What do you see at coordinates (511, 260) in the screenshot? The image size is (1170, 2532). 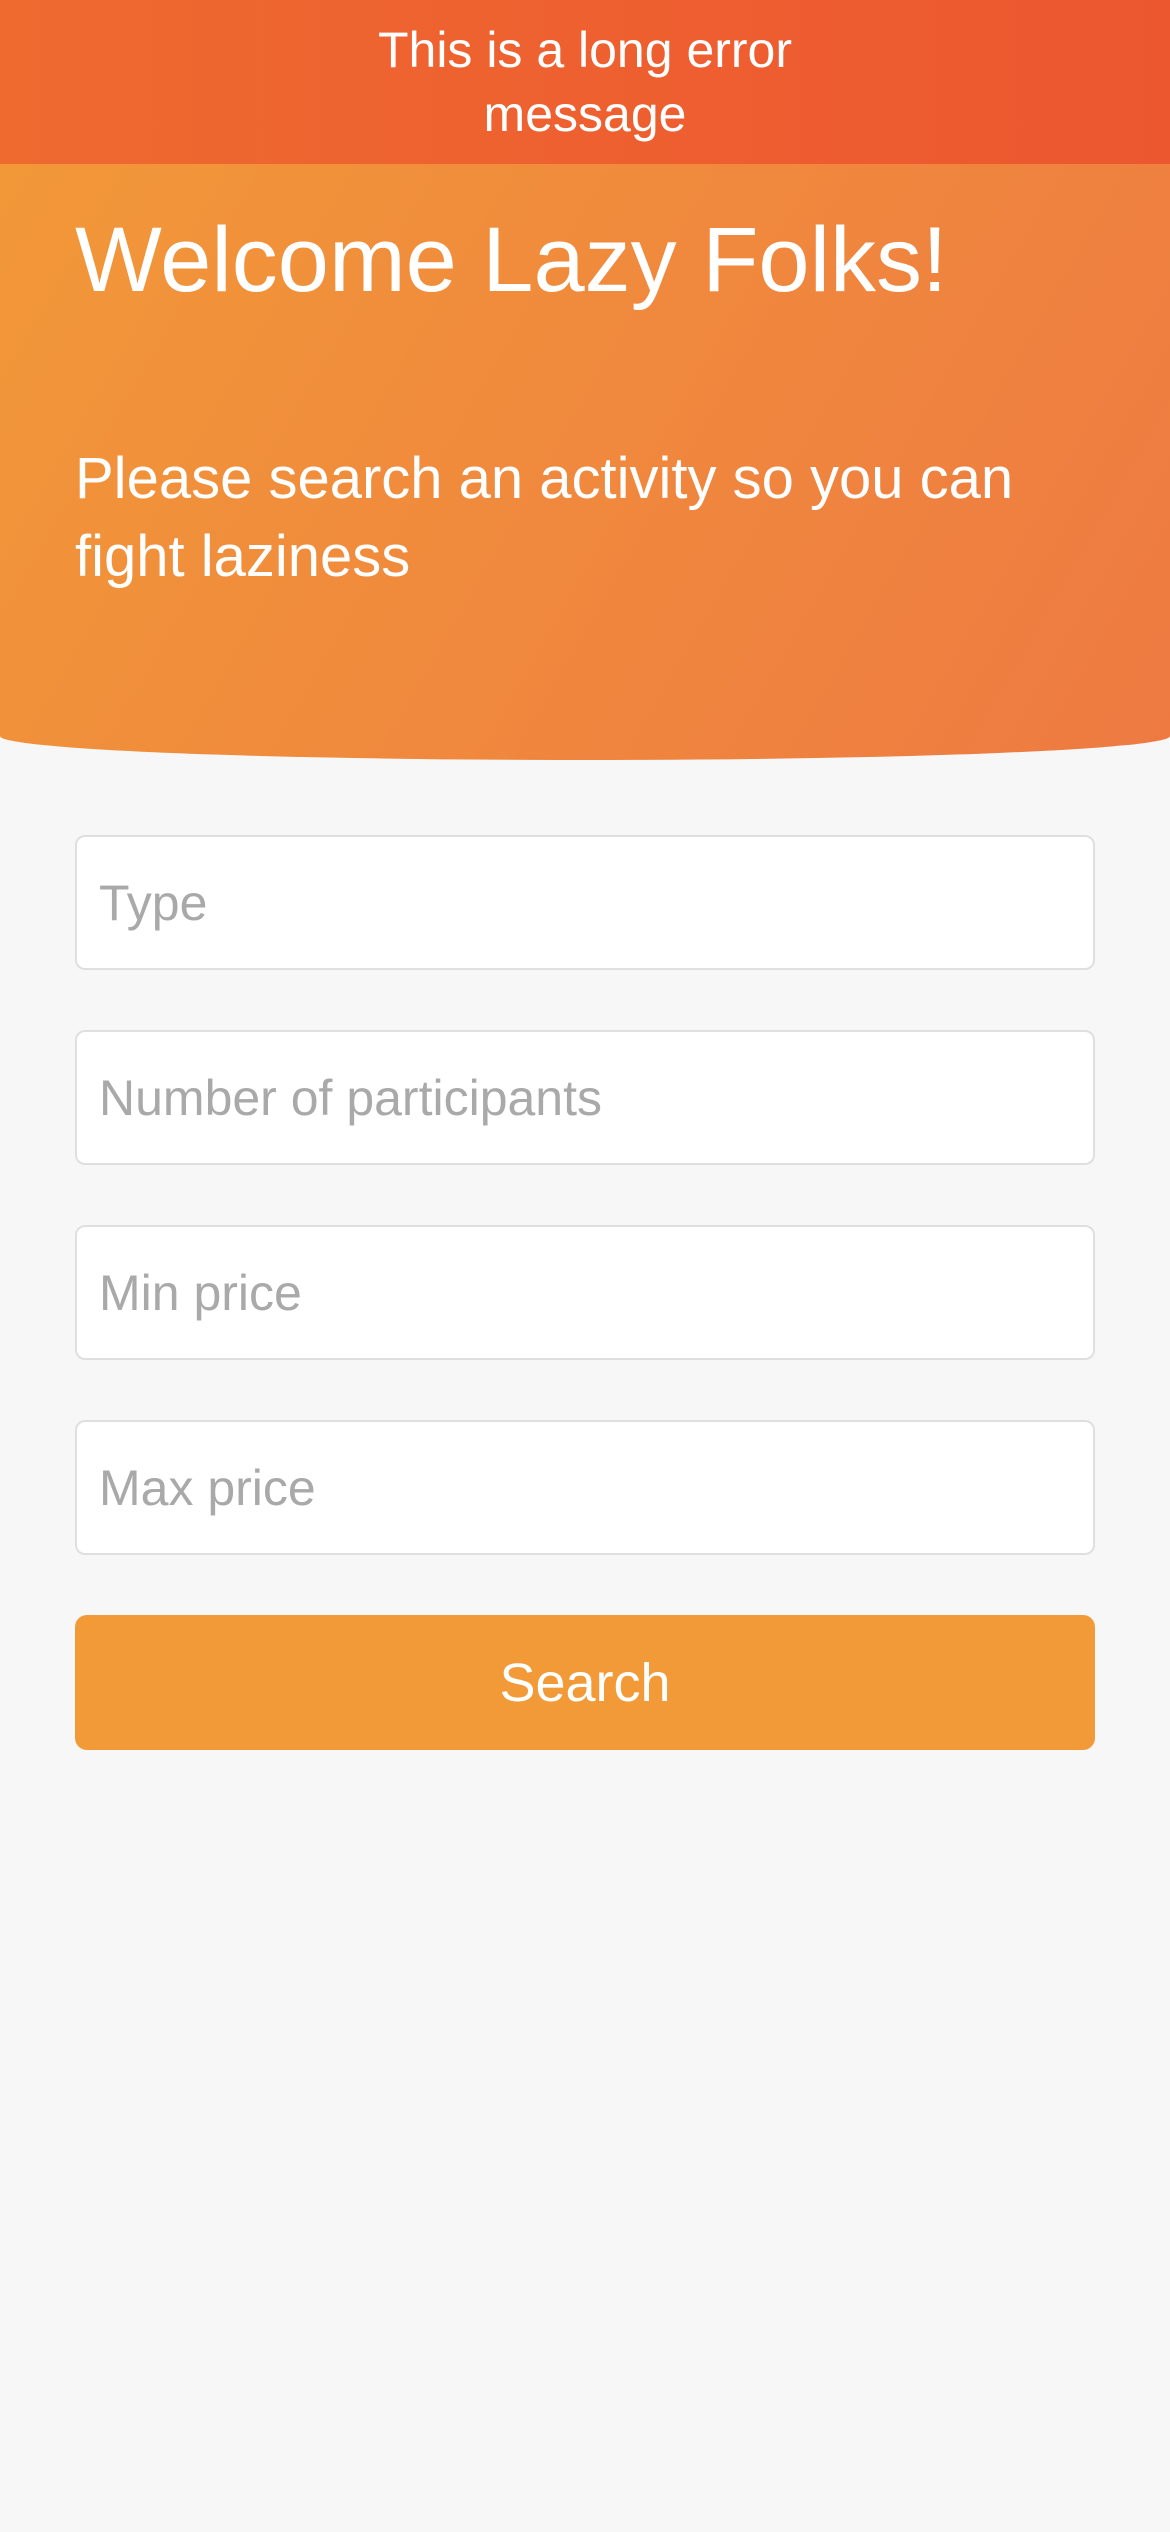 I see `page-title: Welcome Lazy Folks!` at bounding box center [511, 260].